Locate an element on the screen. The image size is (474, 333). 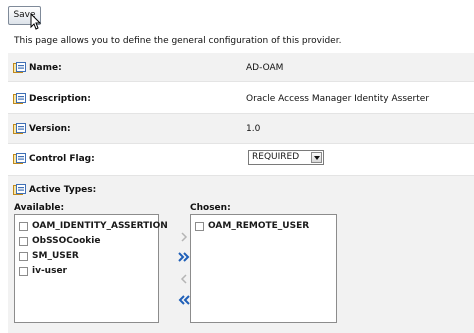
name-label-text: Name: is located at coordinates (45, 68).